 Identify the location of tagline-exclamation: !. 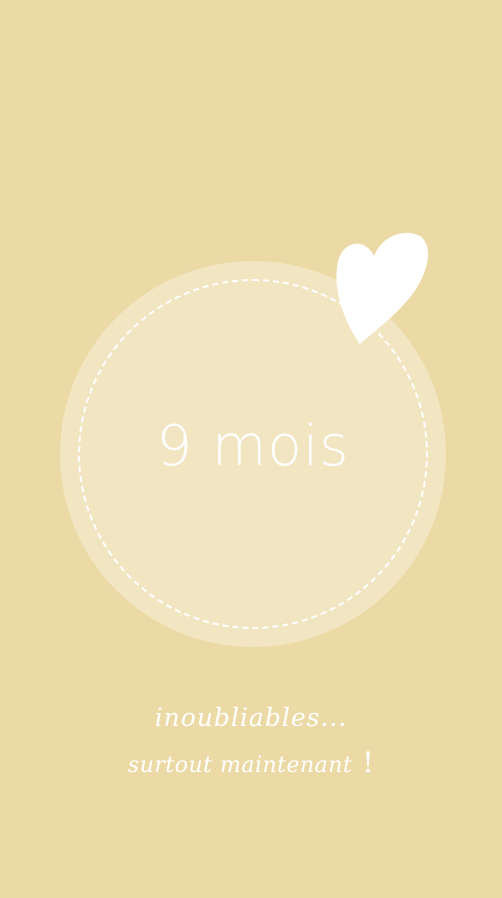
(368, 762).